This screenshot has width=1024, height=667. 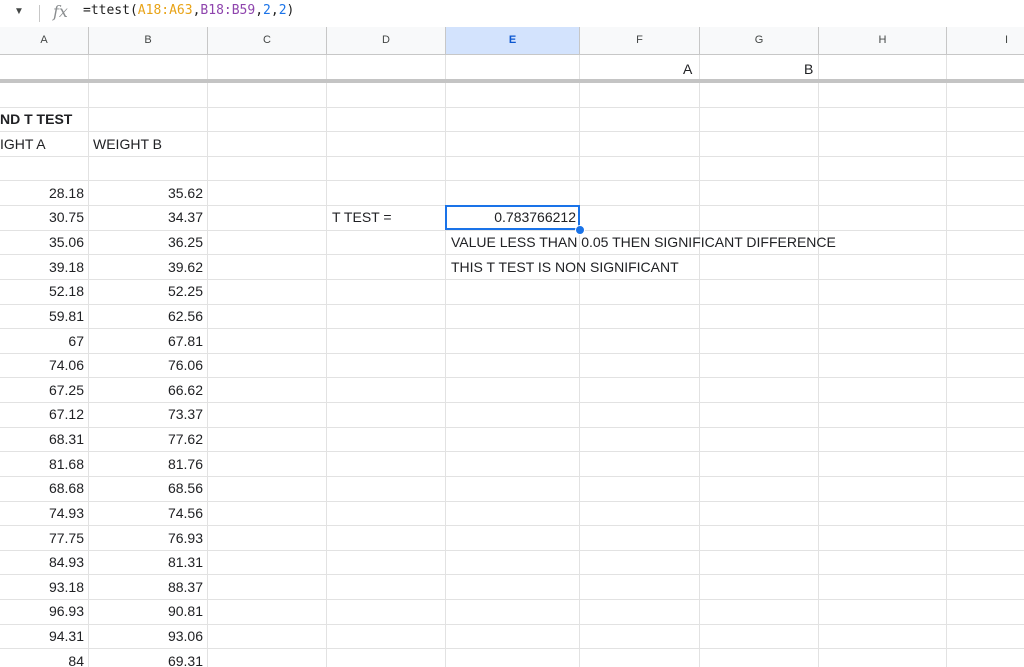 I want to click on data-cell-weight-b: 35.62, so click(x=146, y=193).